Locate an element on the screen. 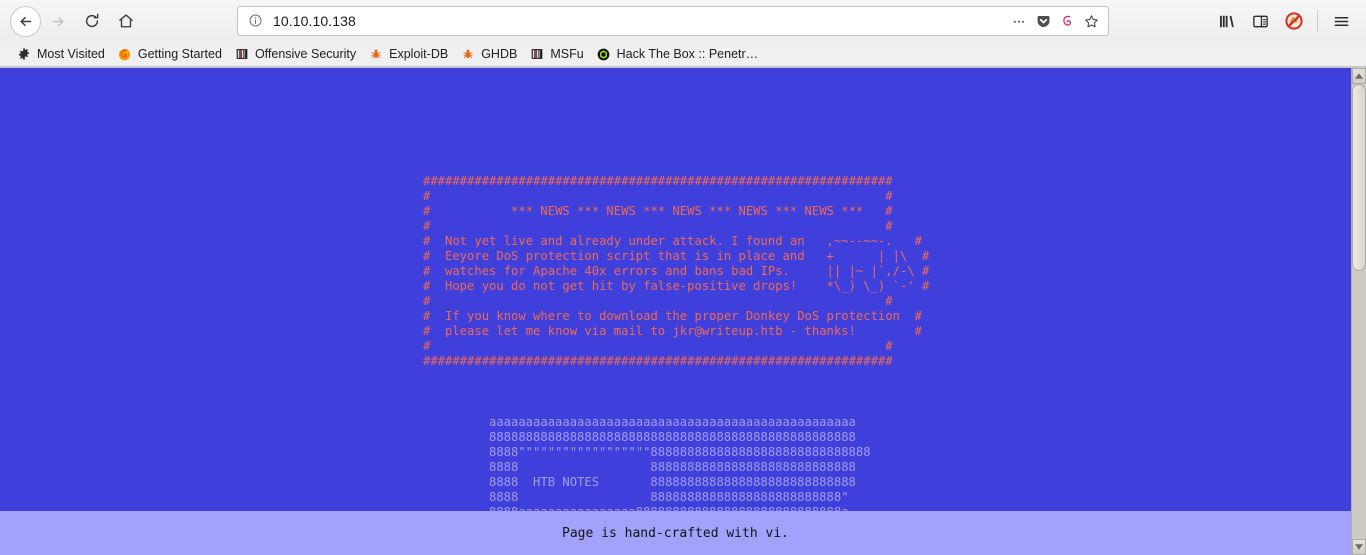 Image resolution: width=1366 pixels, height=555 pixels. reader-mode-icon is located at coordinates (1067, 21).